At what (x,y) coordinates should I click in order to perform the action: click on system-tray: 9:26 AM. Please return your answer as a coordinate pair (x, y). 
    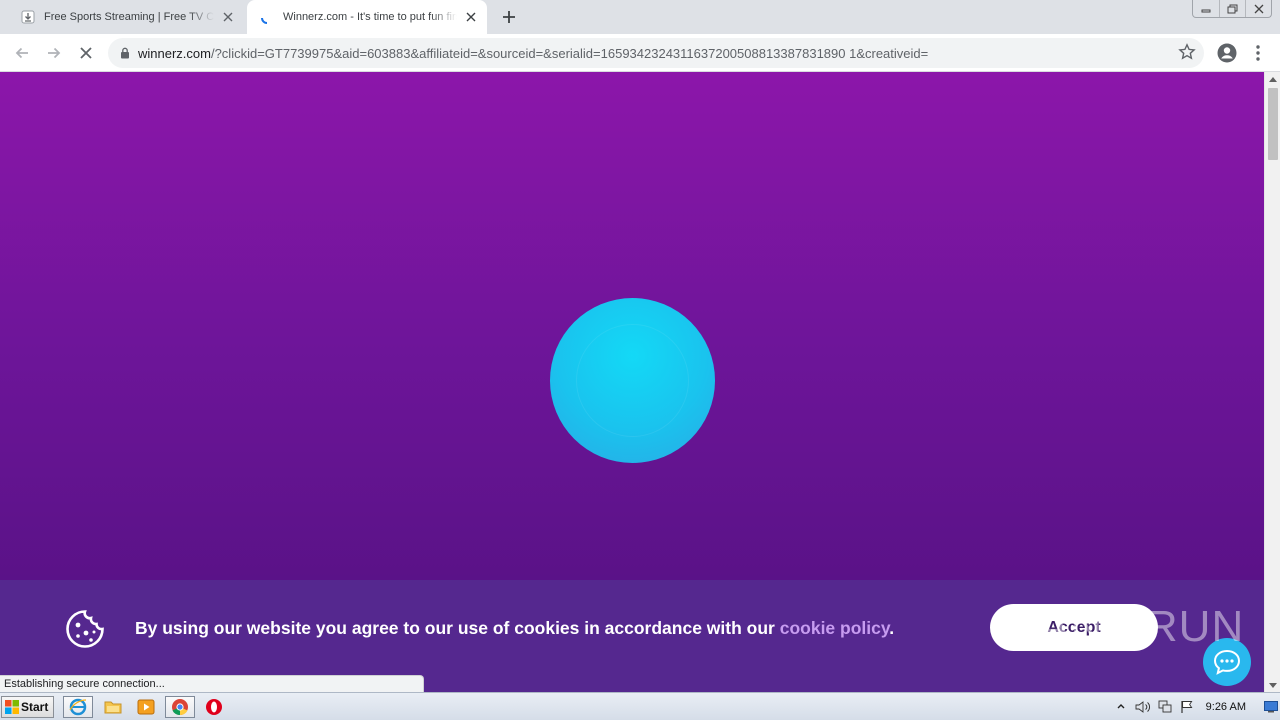
    Looking at the image, I should click on (1195, 706).